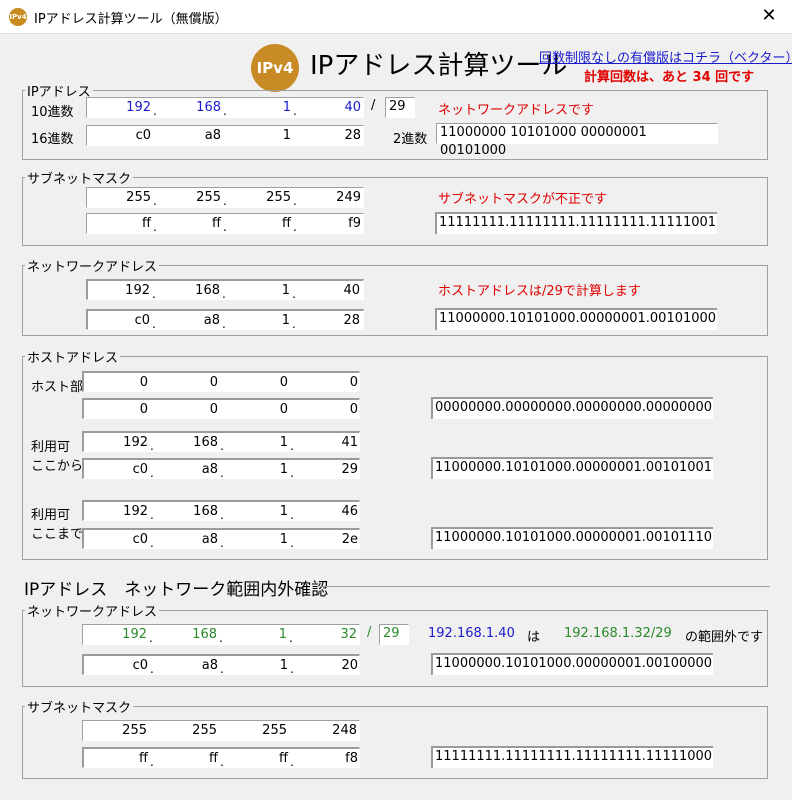 This screenshot has height=800, width=792. What do you see at coordinates (572, 538) in the screenshot?
I see `last-usable-binary: 11000000.10101000.00000001.00101110` at bounding box center [572, 538].